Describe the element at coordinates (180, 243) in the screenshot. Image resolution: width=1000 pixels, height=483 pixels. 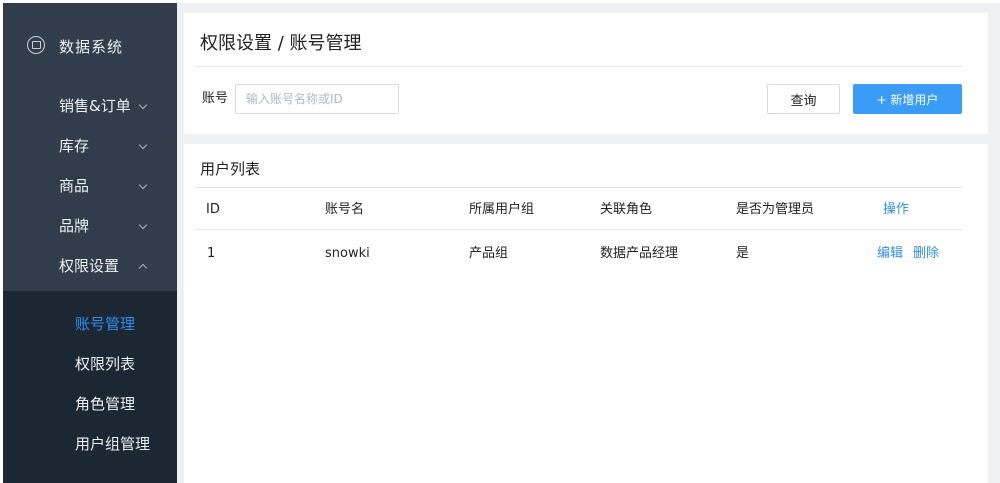
I see `page-background-left` at that location.